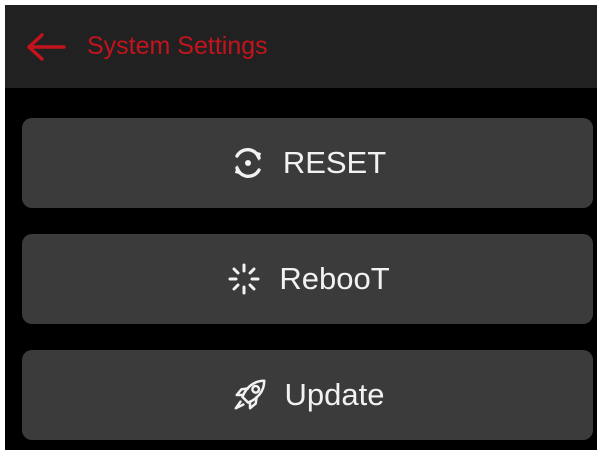 This screenshot has height=455, width=602. I want to click on back-button, so click(46, 47).